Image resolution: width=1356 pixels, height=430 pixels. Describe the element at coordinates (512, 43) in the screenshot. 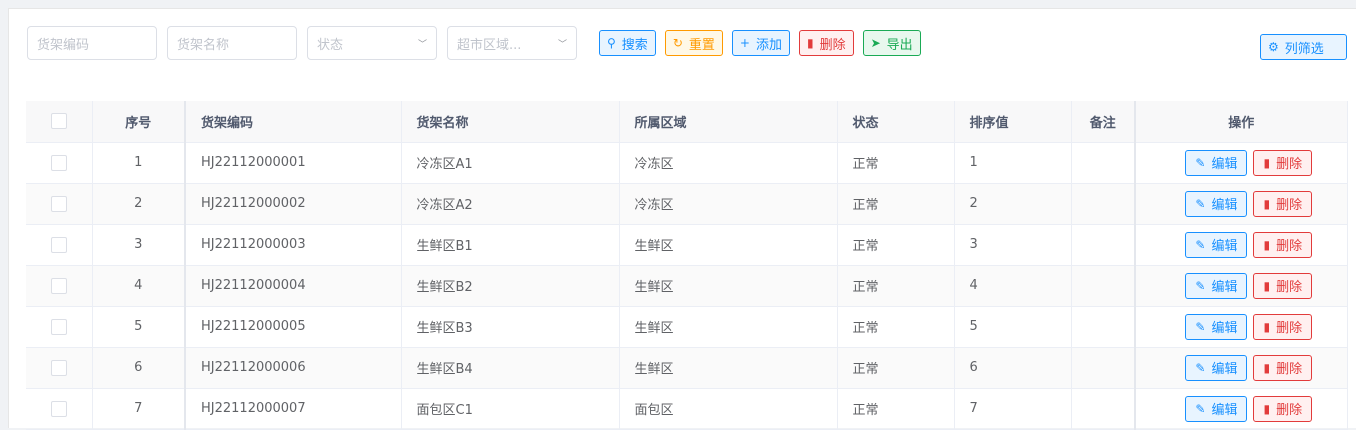

I see `area-select: 超市区域... ﹀` at that location.